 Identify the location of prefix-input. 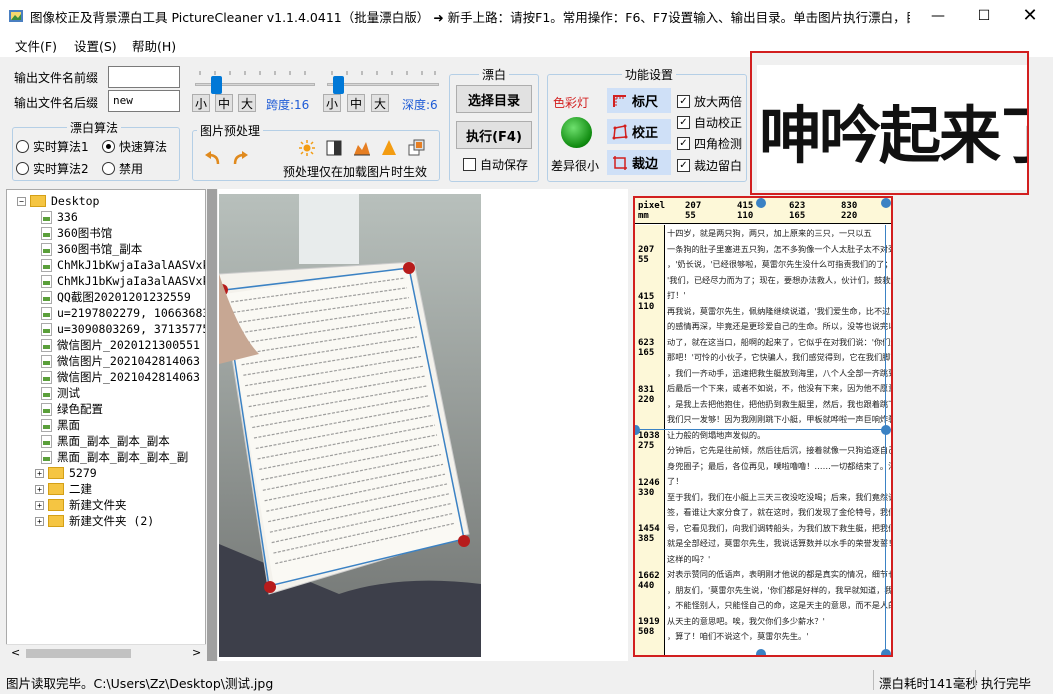
(144, 77).